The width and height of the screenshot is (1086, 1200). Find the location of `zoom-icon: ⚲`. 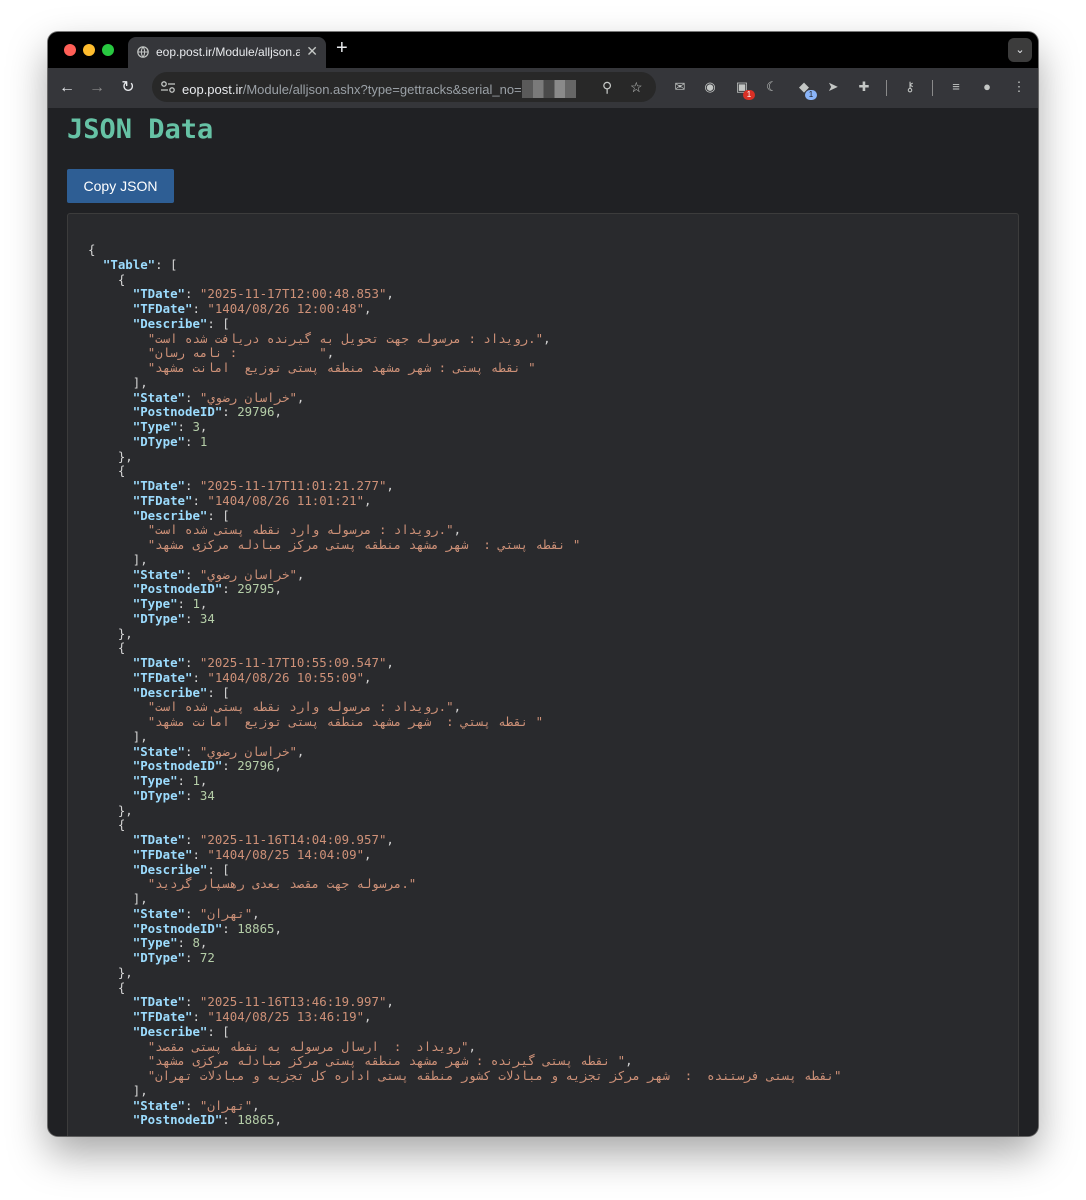

zoom-icon: ⚲ is located at coordinates (607, 87).